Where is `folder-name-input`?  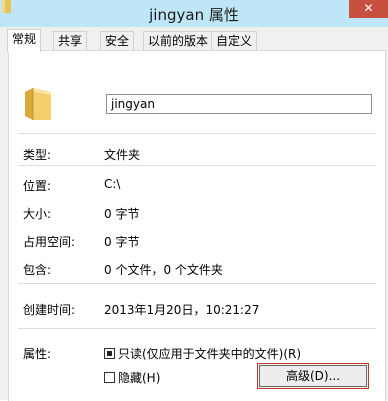
folder-name-input is located at coordinates (239, 104).